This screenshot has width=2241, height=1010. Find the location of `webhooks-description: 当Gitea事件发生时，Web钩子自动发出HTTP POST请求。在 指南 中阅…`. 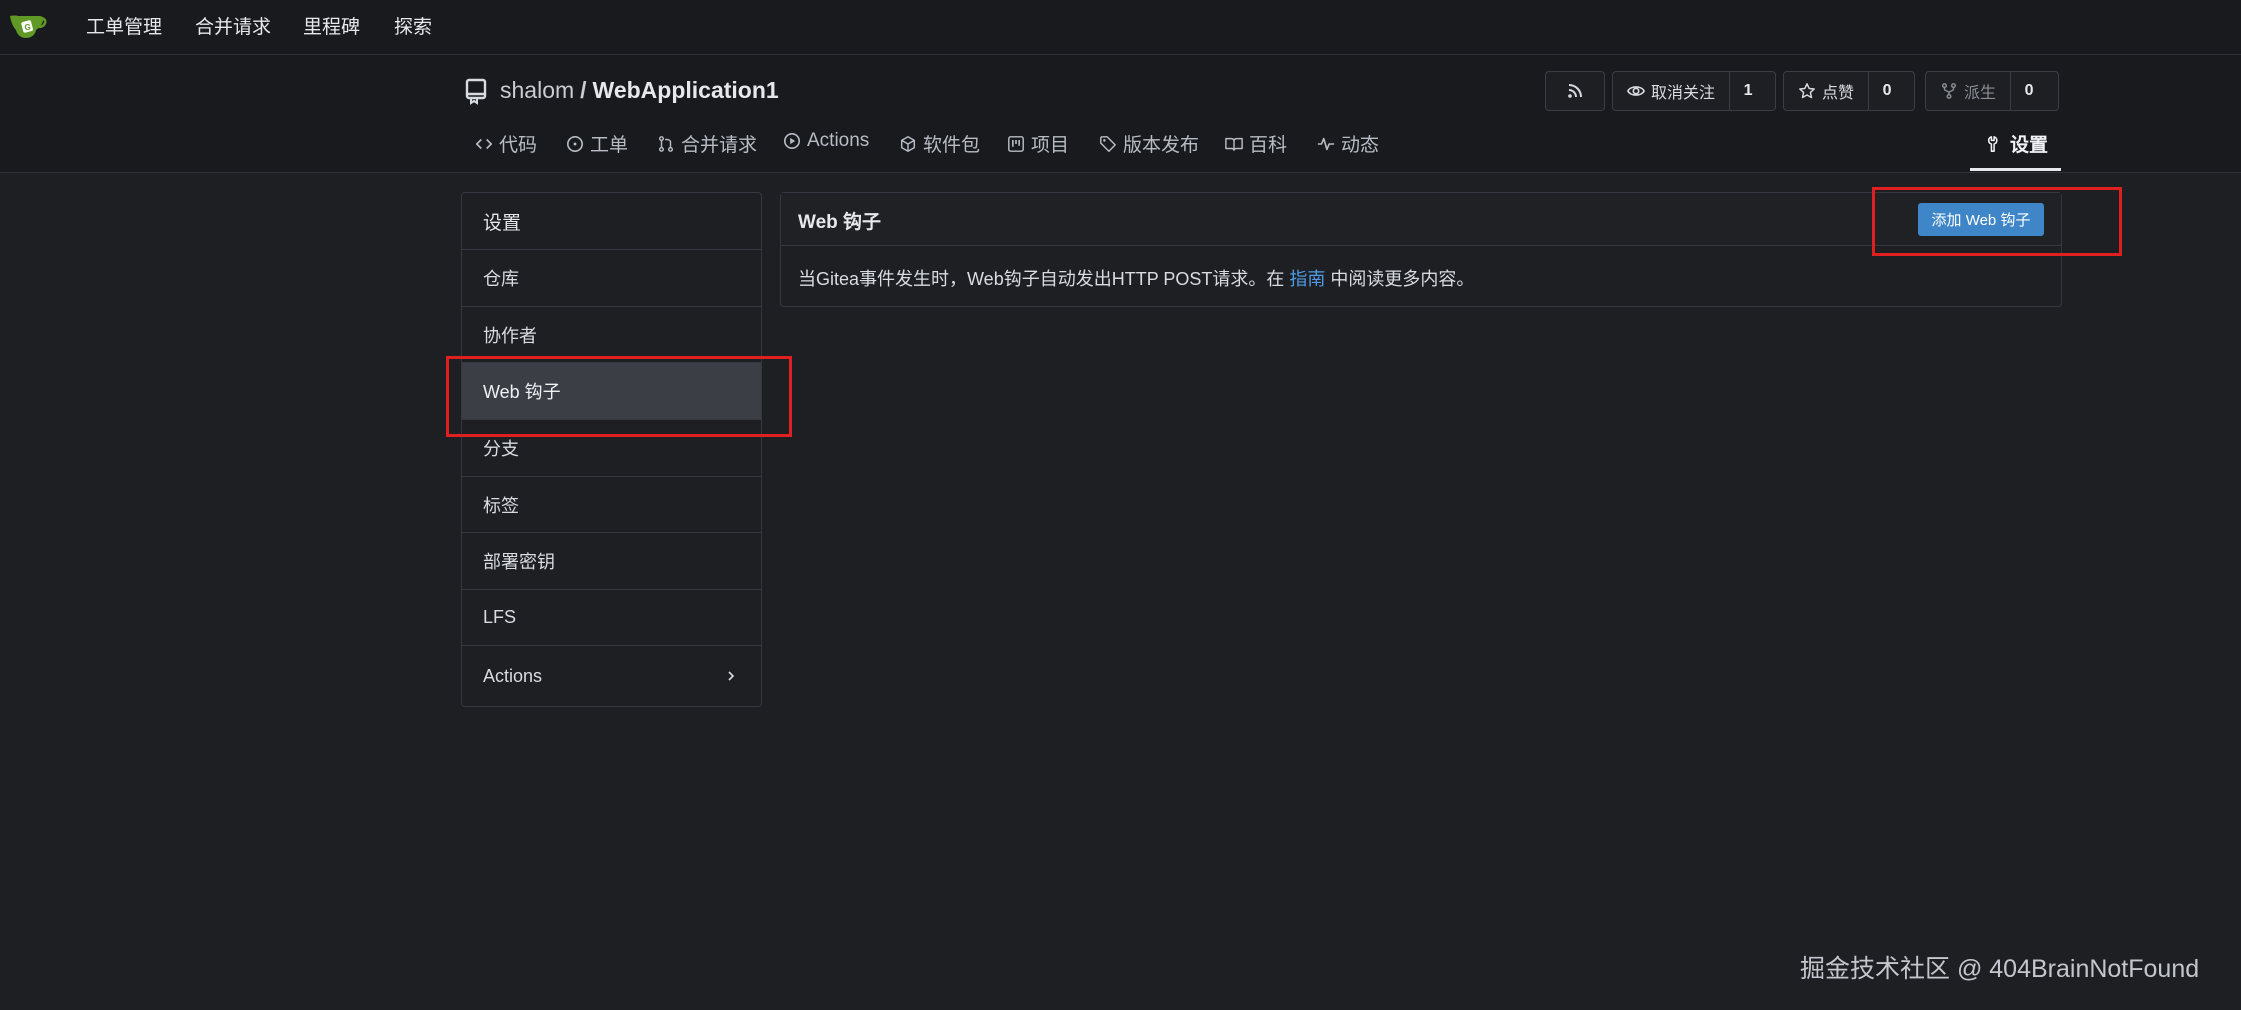

webhooks-description: 当Gitea事件发生时，Web钩子自动发出HTTP POST请求。在 指南 中阅… is located at coordinates (1136, 278).